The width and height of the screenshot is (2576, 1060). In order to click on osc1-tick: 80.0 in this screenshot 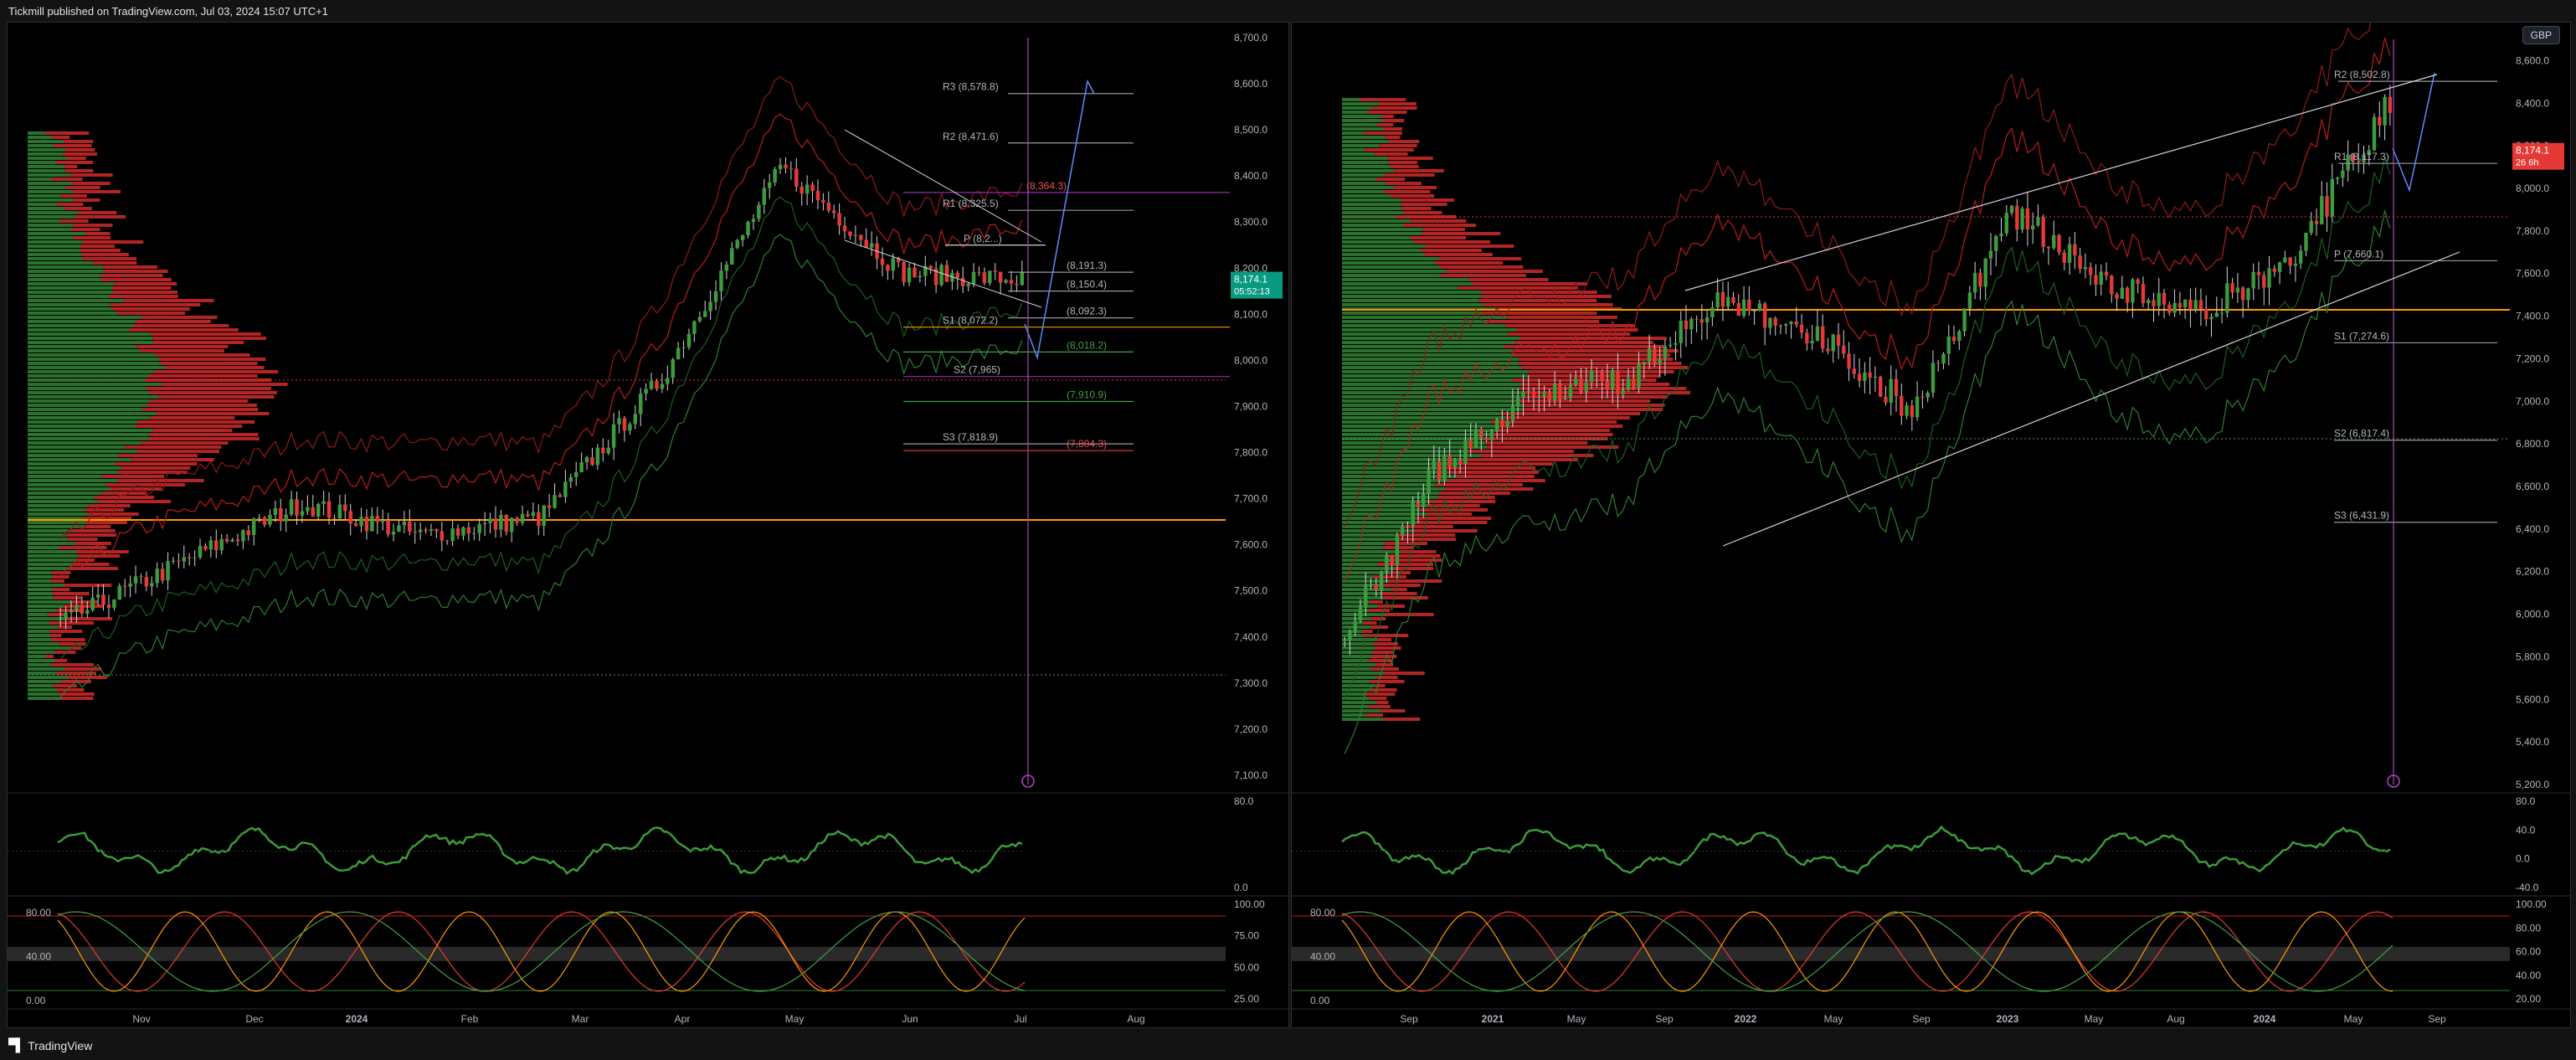, I will do `click(2526, 801)`.